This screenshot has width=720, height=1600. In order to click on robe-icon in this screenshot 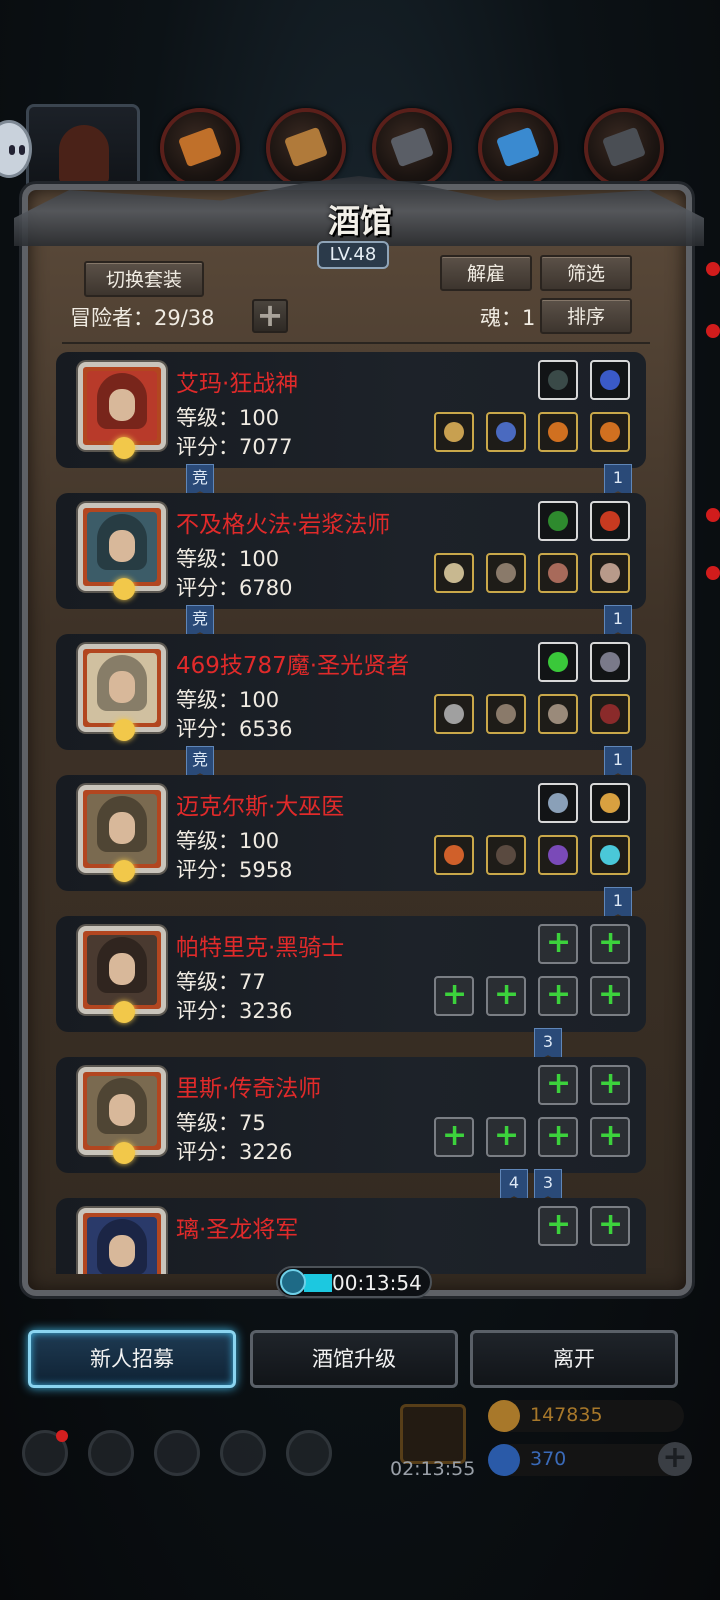, I will do `click(506, 432)`.